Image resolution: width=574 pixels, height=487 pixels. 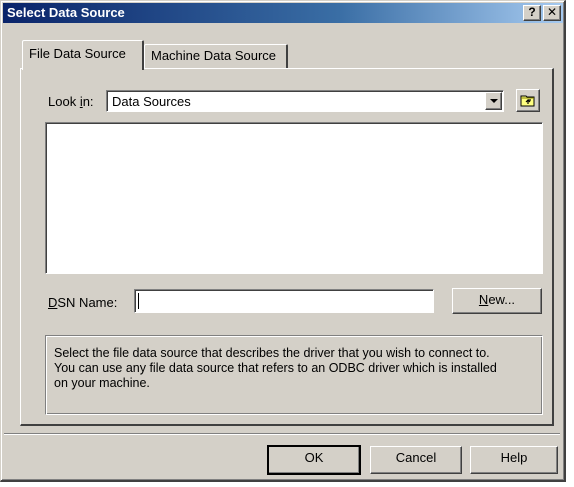 I want to click on help-button: Help, so click(x=514, y=460).